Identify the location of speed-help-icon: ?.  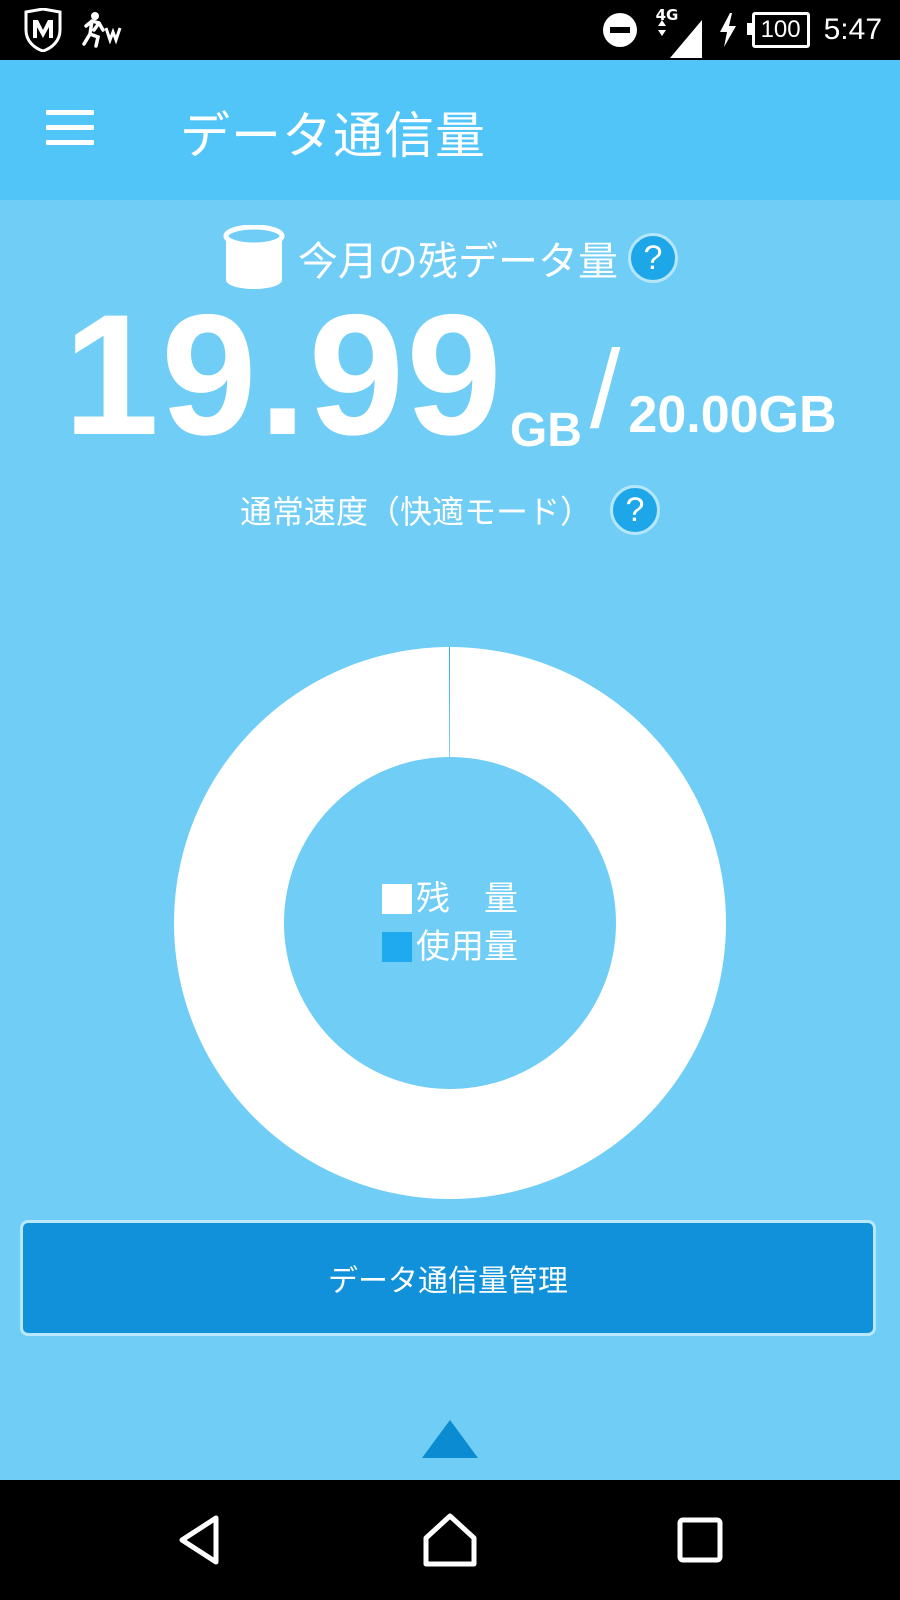
(635, 510).